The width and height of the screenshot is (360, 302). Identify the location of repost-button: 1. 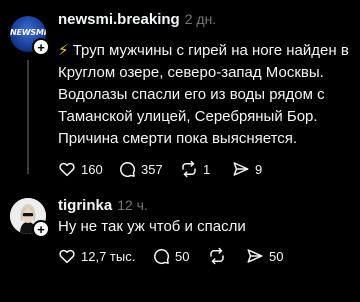
(206, 169).